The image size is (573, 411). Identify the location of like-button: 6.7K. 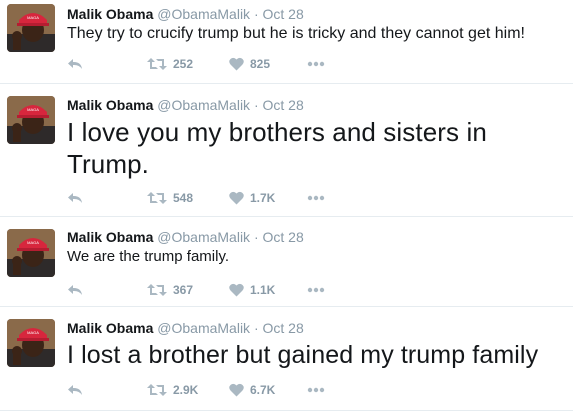
(252, 390).